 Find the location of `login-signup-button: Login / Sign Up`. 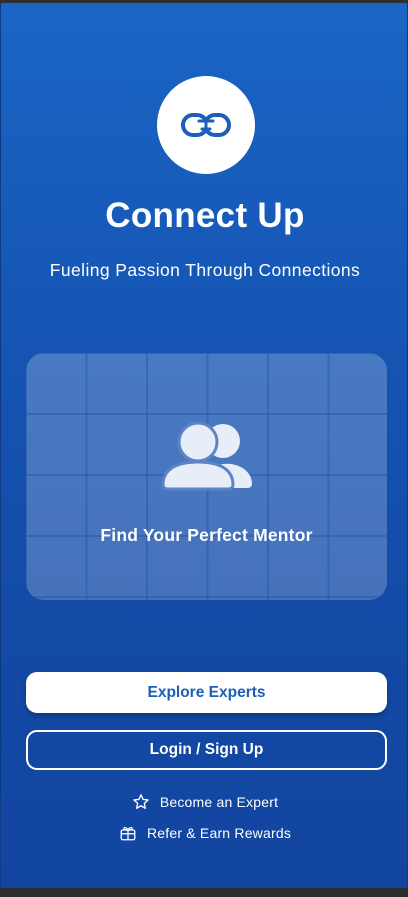

login-signup-button: Login / Sign Up is located at coordinates (206, 750).